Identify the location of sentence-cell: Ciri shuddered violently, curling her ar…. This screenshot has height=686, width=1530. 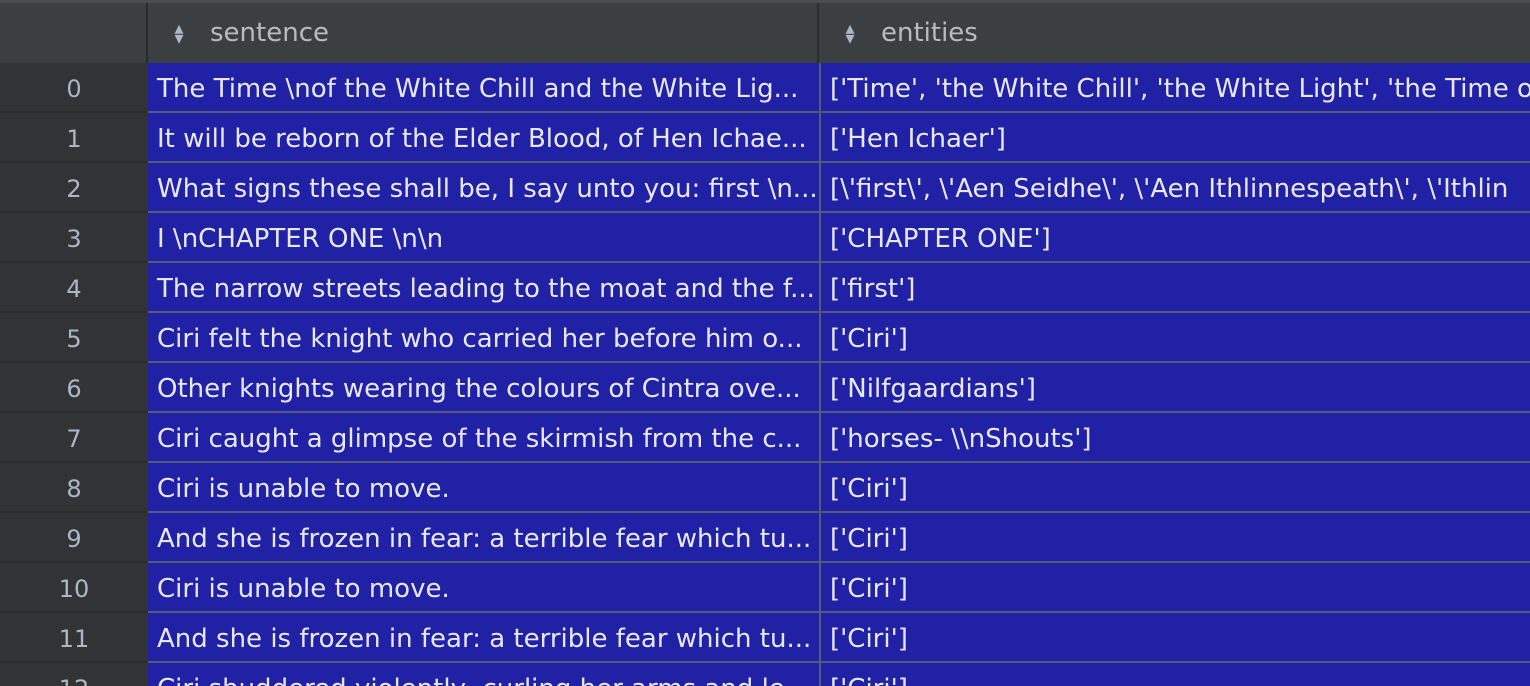
(484, 674).